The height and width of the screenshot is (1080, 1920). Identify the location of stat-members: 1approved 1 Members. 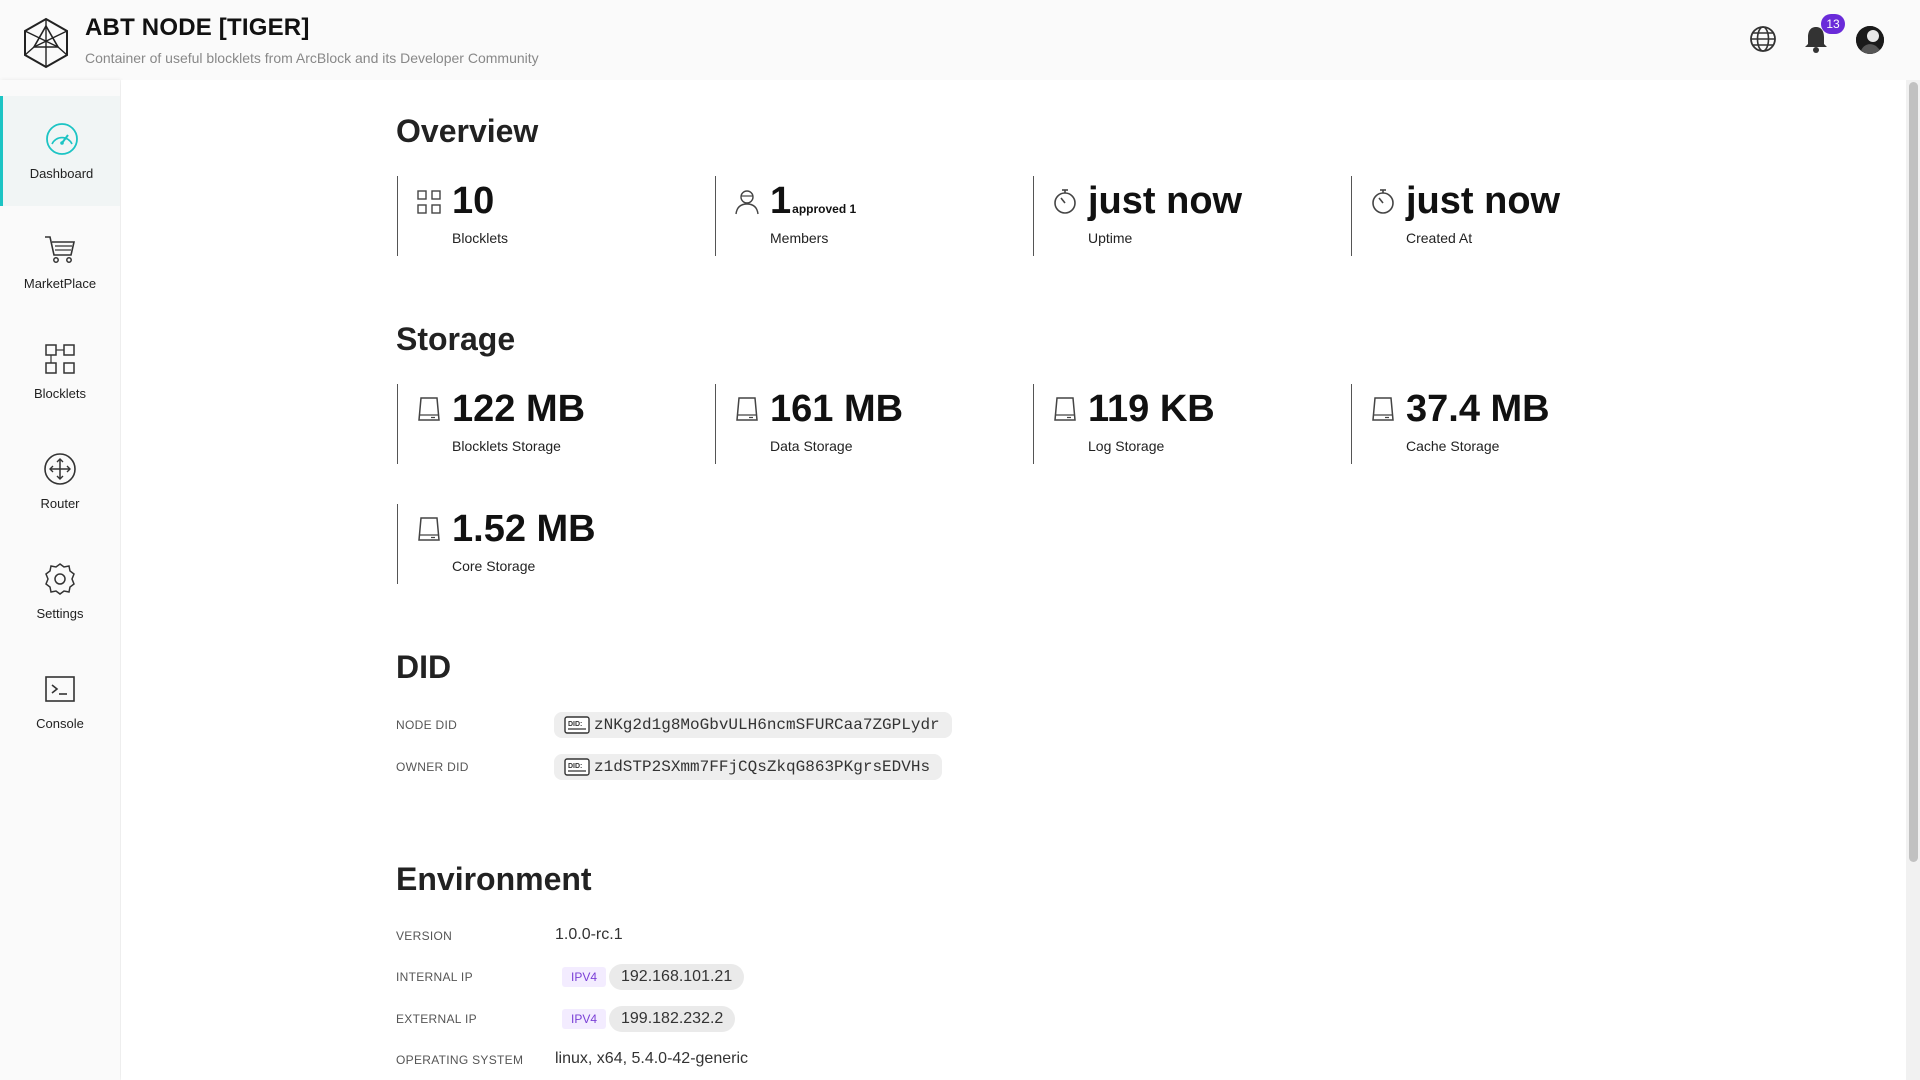
(874, 216).